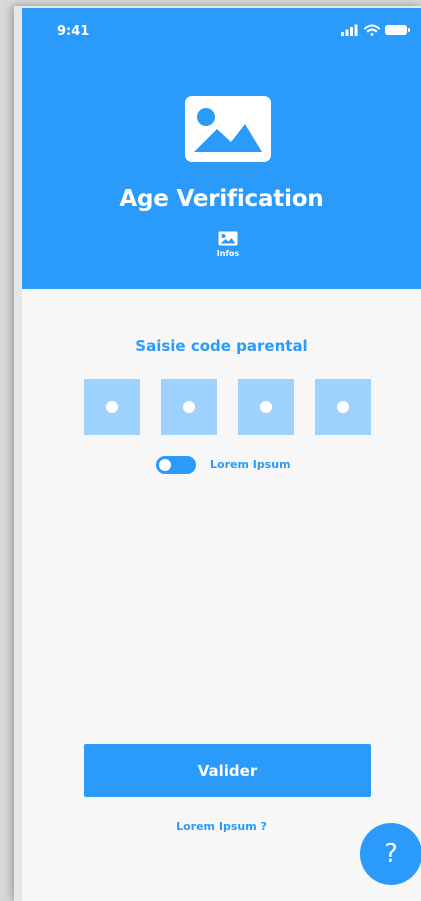 This screenshot has width=421, height=901. What do you see at coordinates (227, 770) in the screenshot?
I see `valider-button: Valider` at bounding box center [227, 770].